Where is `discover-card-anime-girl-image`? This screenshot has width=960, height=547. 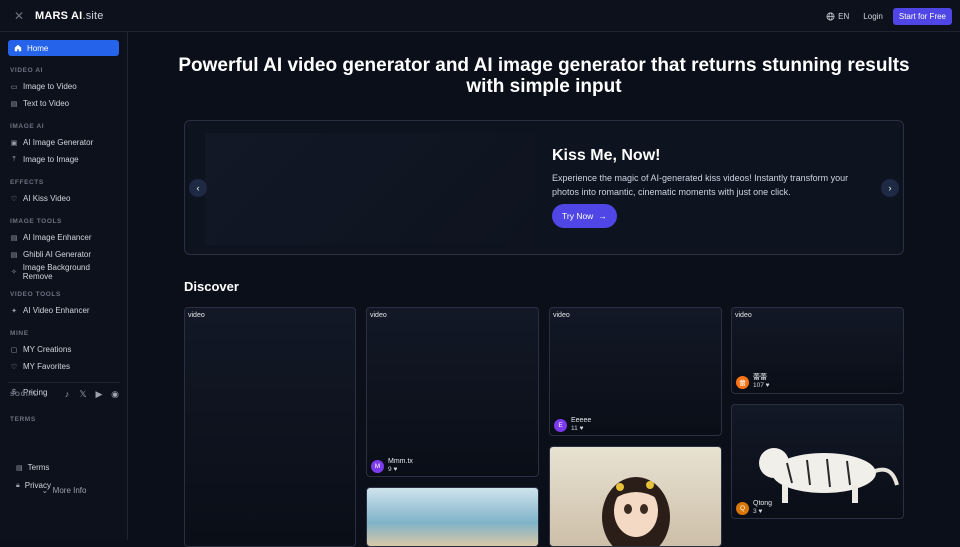
discover-card-anime-girl-image is located at coordinates (635, 496).